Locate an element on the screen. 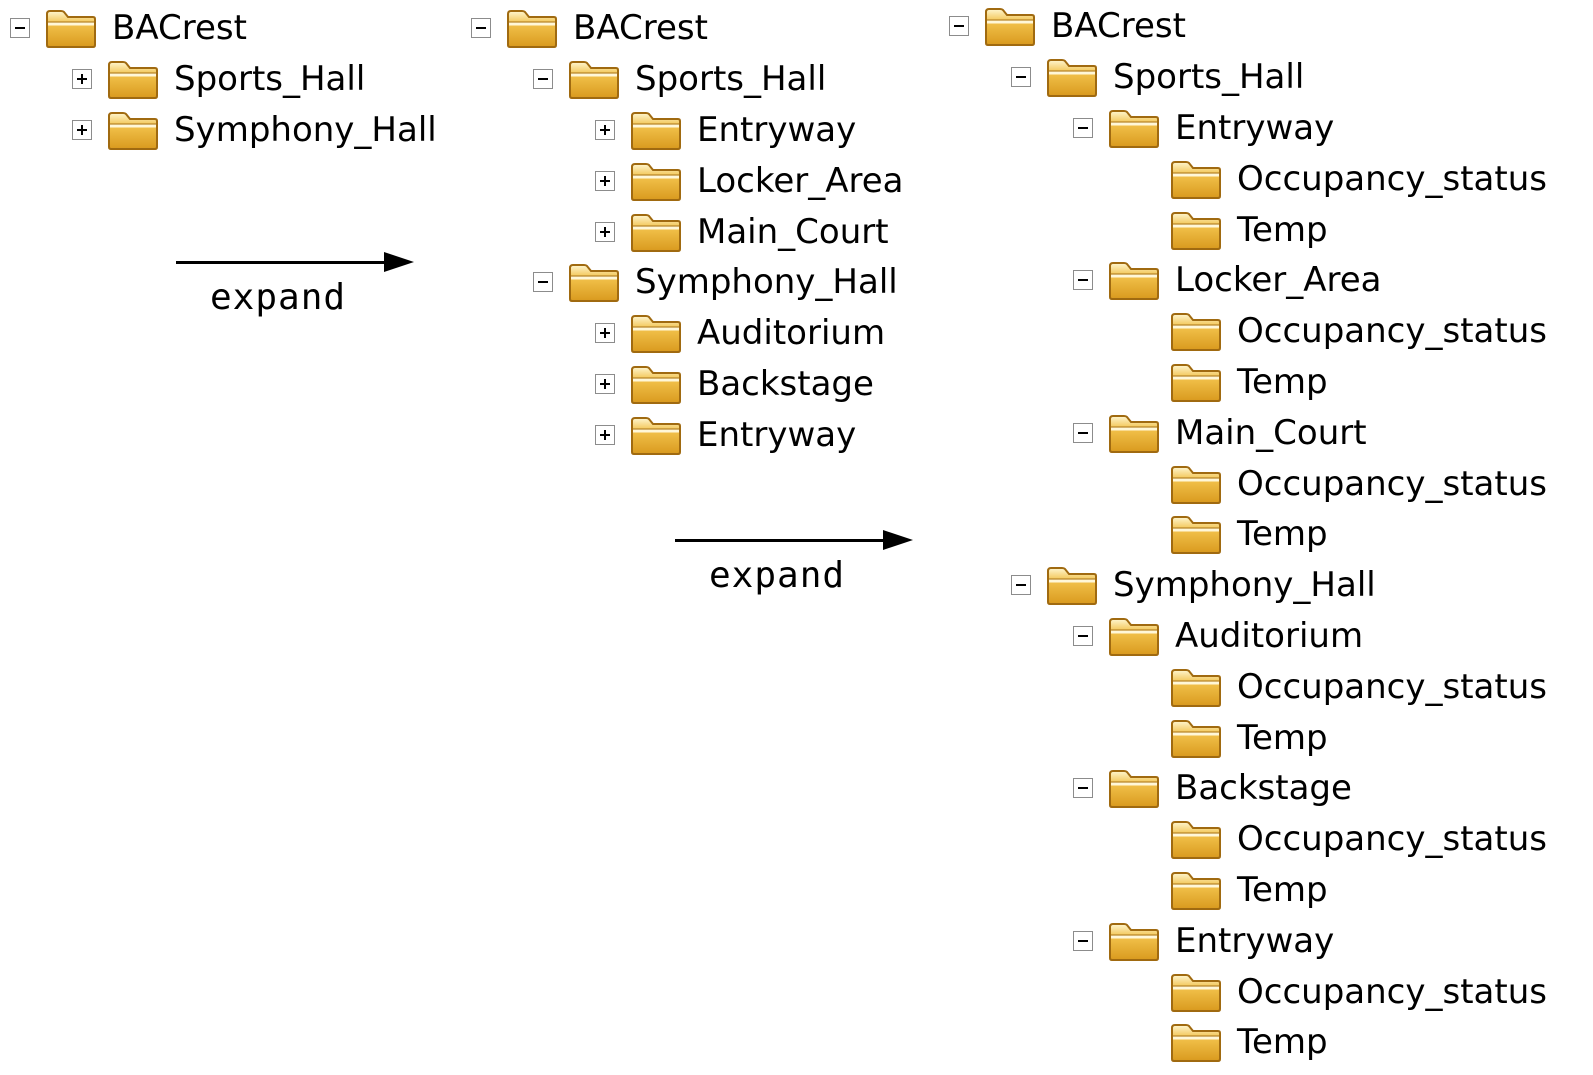 This screenshot has width=1593, height=1075. tree-node-label: Auditorium is located at coordinates (1269, 635).